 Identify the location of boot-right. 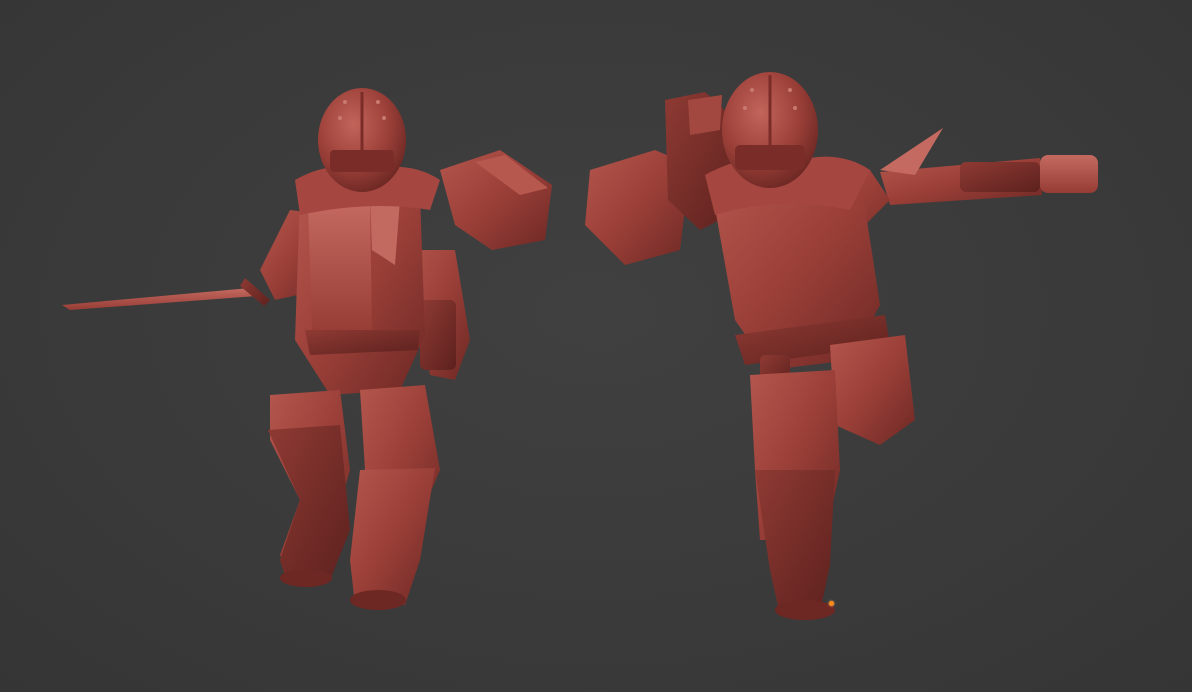
(795, 542).